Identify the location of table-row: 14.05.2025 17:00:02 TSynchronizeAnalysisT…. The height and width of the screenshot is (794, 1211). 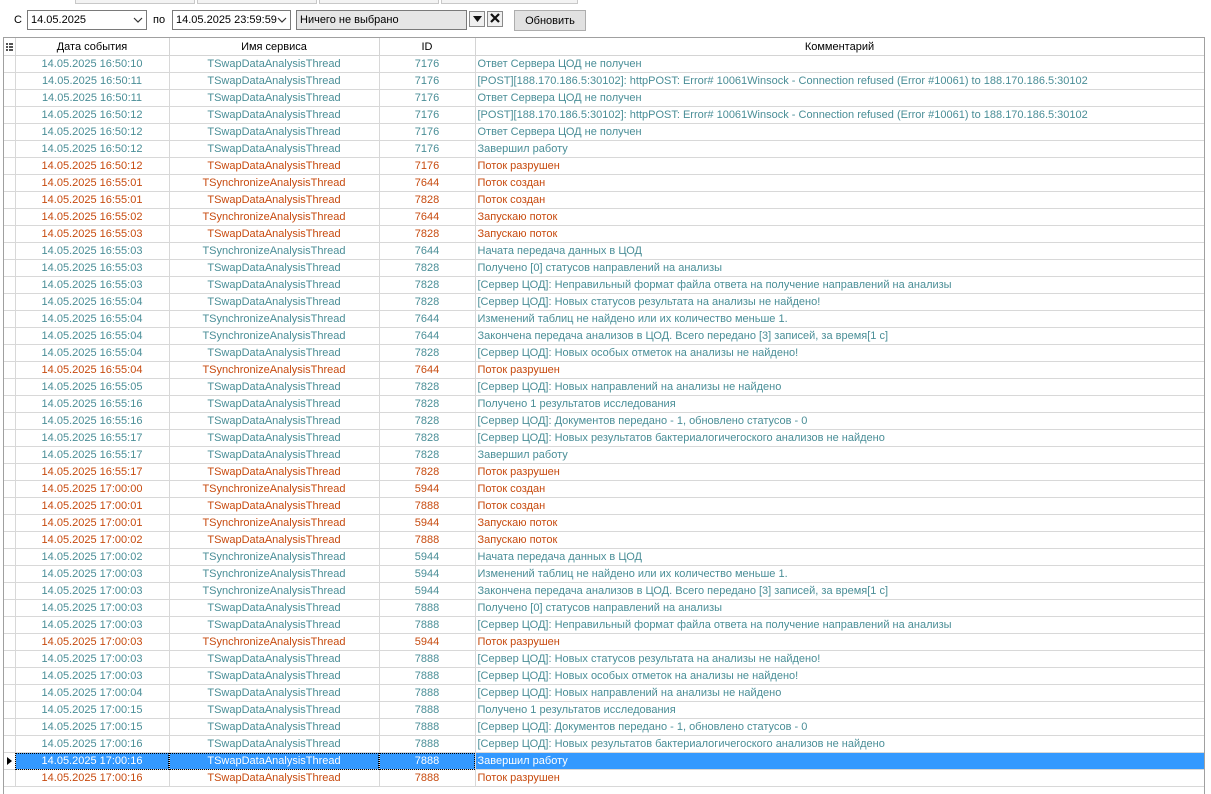
(604, 557).